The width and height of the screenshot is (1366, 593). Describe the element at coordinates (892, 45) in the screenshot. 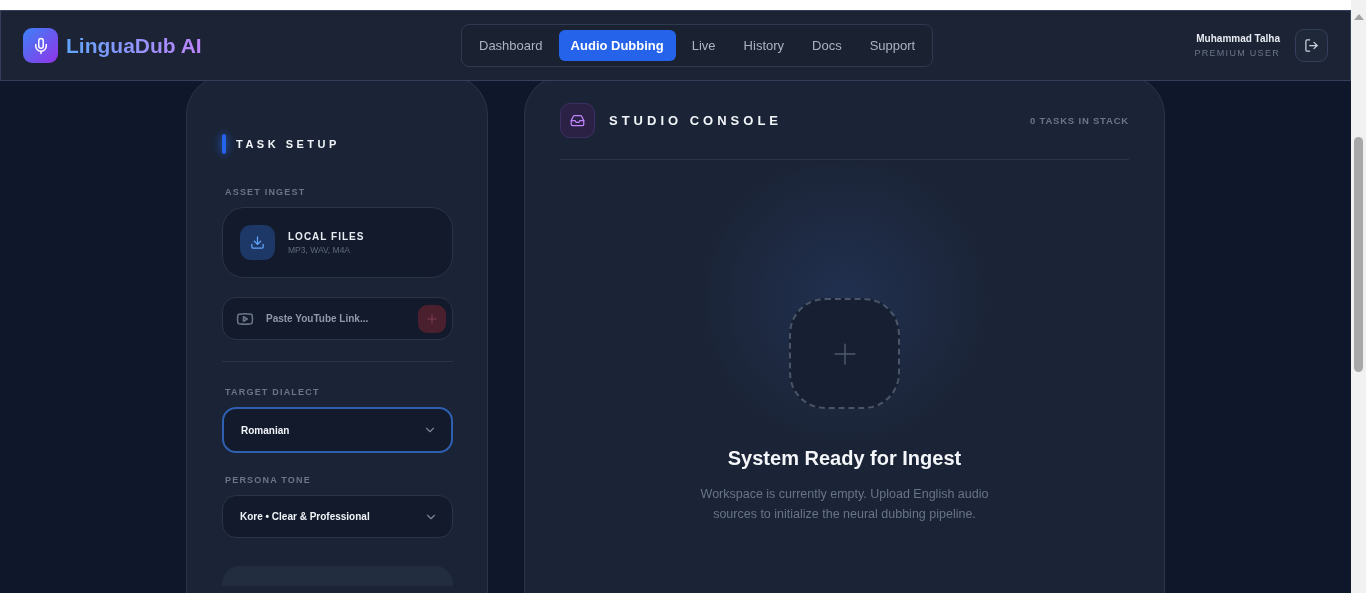

I see `nav-tab: Support` at that location.